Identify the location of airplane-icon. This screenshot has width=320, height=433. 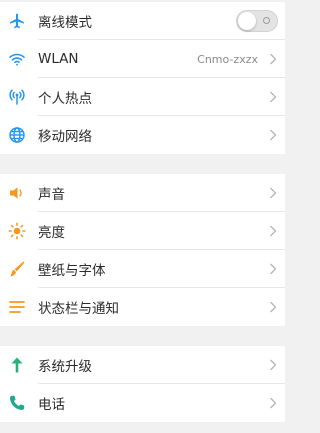
(17, 21).